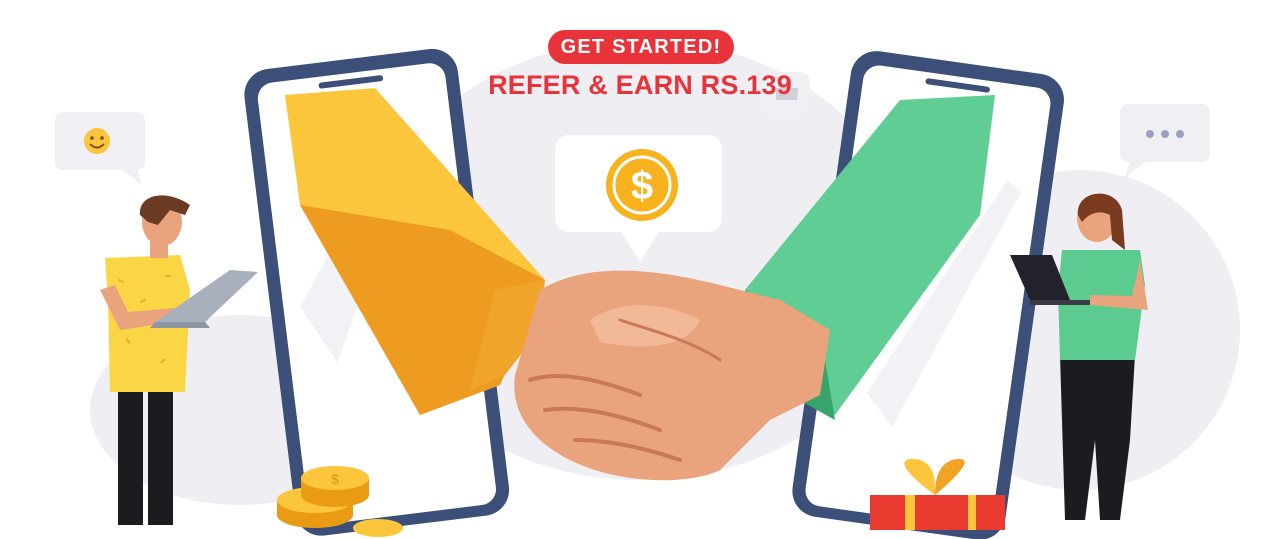 The height and width of the screenshot is (539, 1279). I want to click on smile-emoji-icon, so click(97, 141).